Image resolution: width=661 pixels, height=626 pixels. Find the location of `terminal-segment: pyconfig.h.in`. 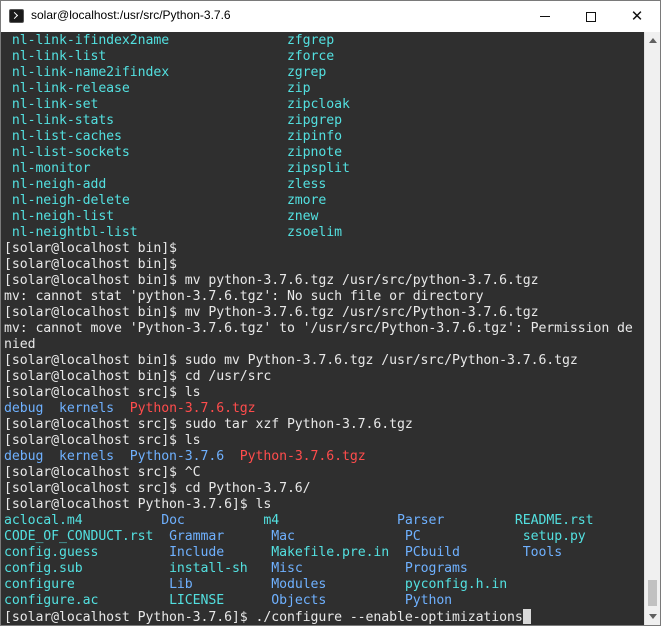

terminal-segment: pyconfig.h.in is located at coordinates (456, 584).